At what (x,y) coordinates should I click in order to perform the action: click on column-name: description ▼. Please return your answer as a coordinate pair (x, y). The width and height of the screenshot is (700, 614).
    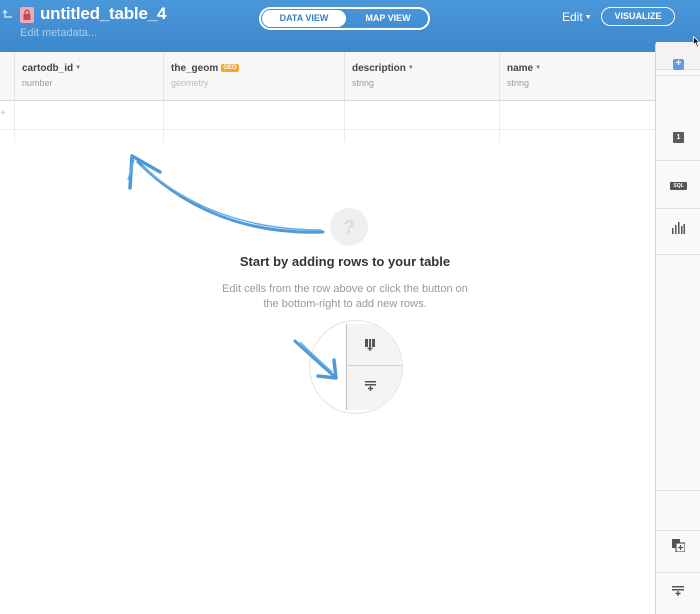
    Looking at the image, I should click on (383, 68).